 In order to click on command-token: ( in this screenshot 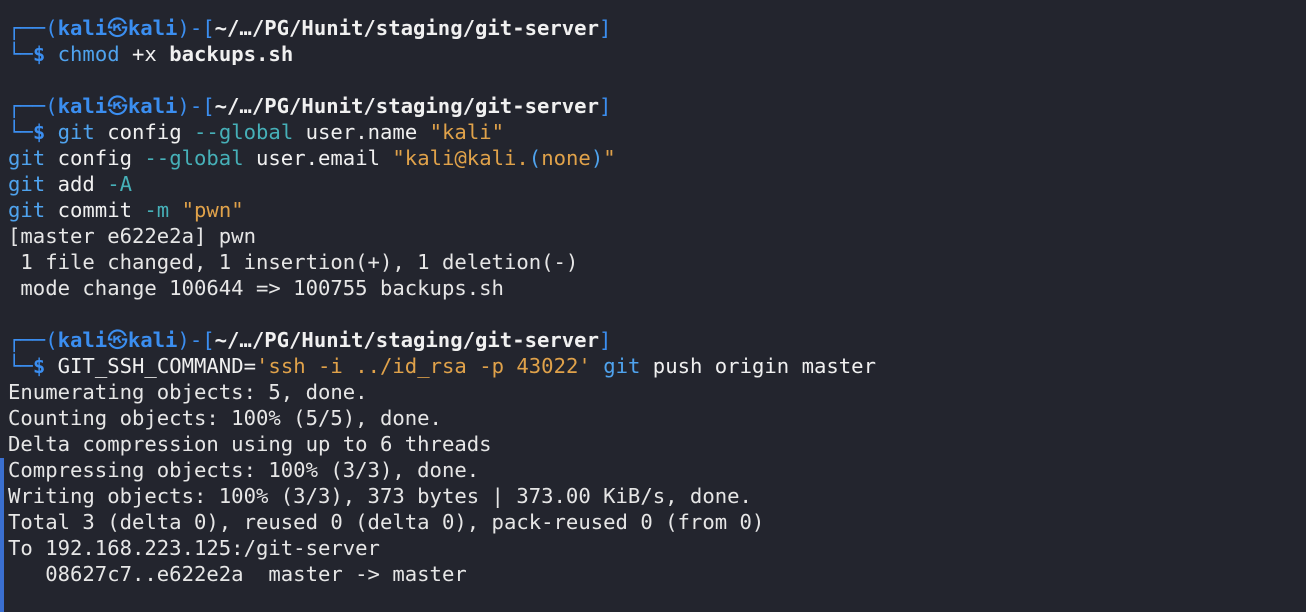, I will do `click(535, 158)`.